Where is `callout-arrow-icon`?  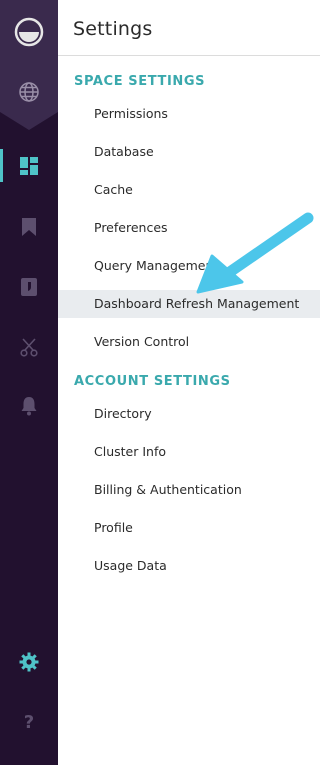 callout-arrow-icon is located at coordinates (255, 253).